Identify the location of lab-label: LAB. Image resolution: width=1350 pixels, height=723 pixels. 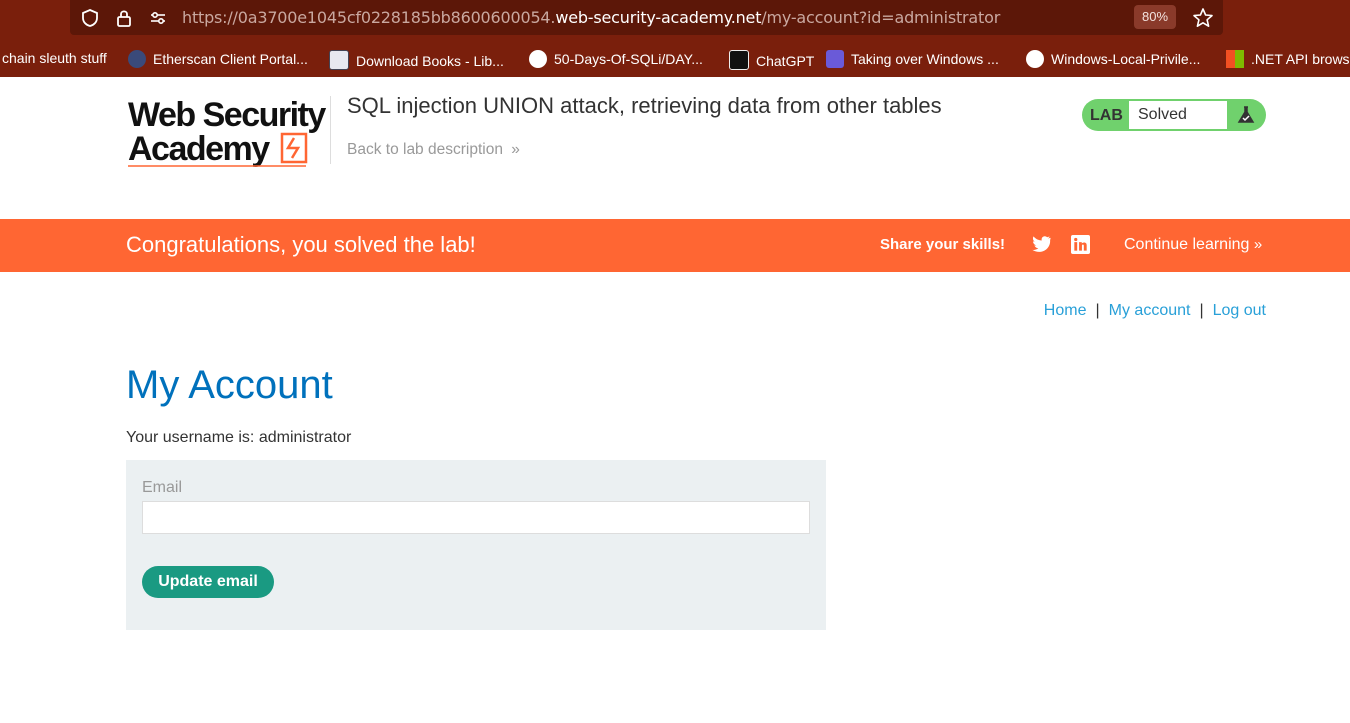
(1106, 115).